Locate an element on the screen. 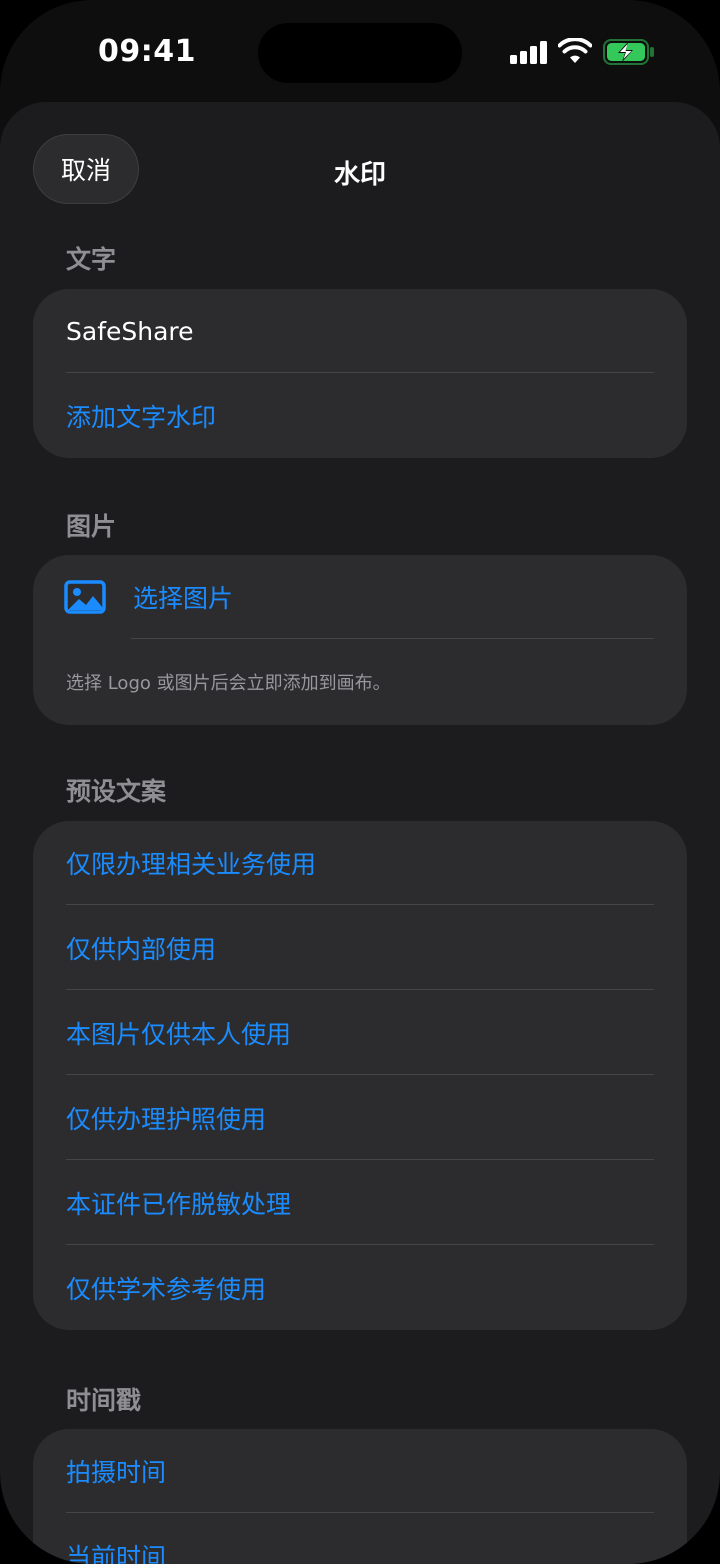  section-label-timestamp: 时间戳 is located at coordinates (104, 1400).